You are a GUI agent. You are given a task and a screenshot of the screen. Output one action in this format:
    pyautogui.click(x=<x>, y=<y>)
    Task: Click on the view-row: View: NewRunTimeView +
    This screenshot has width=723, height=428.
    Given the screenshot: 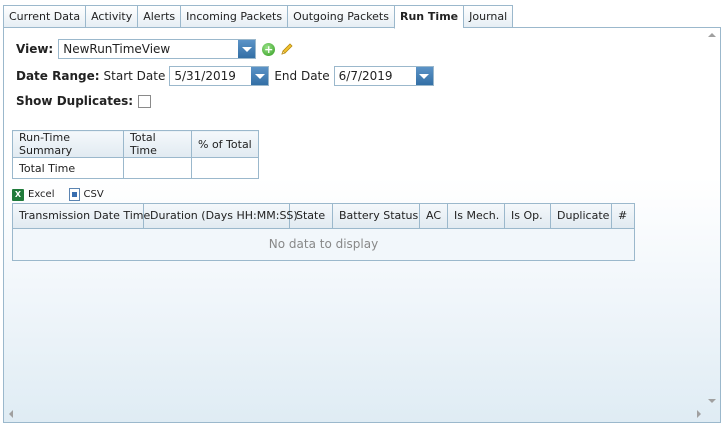 What is the action you would take?
    pyautogui.click(x=155, y=49)
    